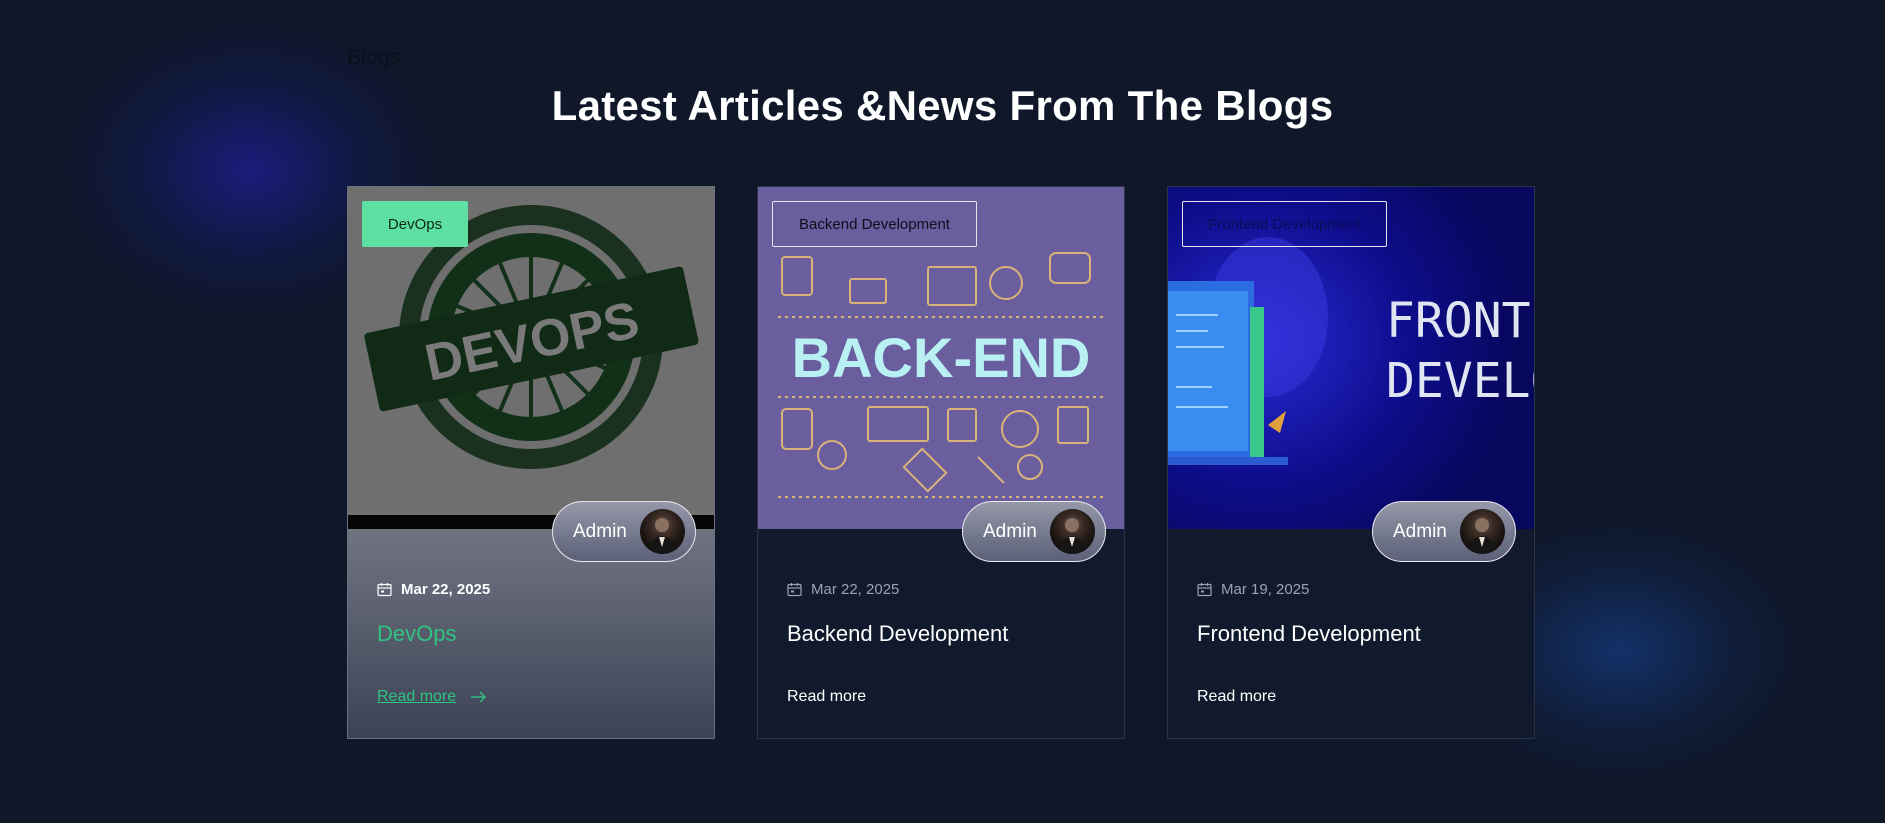 This screenshot has width=1885, height=823. What do you see at coordinates (942, 105) in the screenshot?
I see `section-heading: Latest Articles &News From The Blogs` at bounding box center [942, 105].